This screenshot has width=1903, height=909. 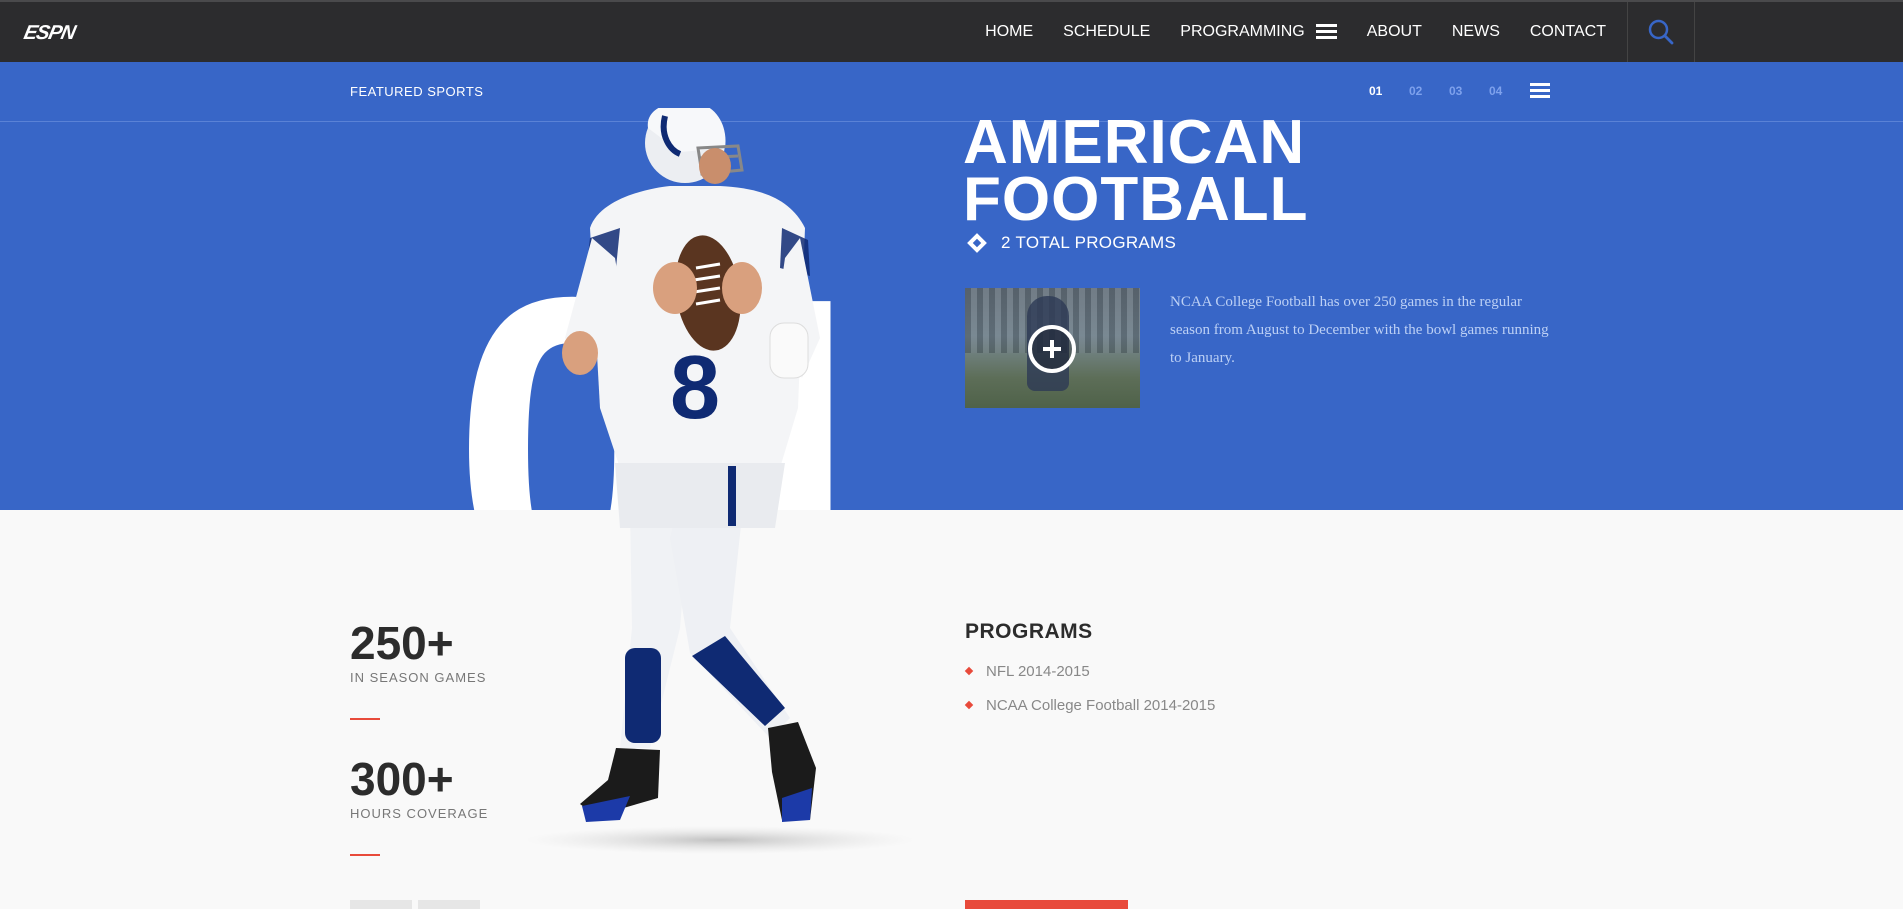 I want to click on svg-text: 8, so click(x=695, y=388).